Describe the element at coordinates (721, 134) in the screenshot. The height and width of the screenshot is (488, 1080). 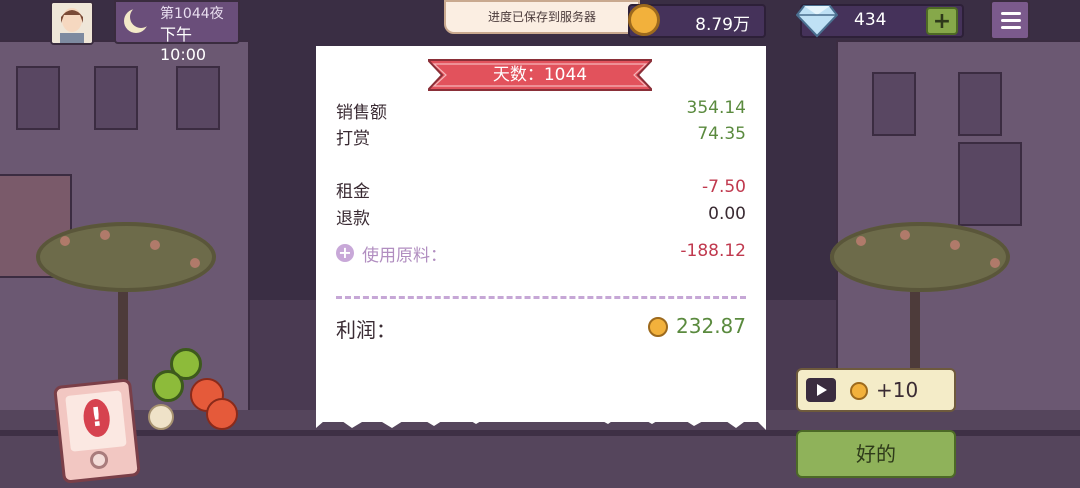
I see `tips-value: 74.35` at that location.